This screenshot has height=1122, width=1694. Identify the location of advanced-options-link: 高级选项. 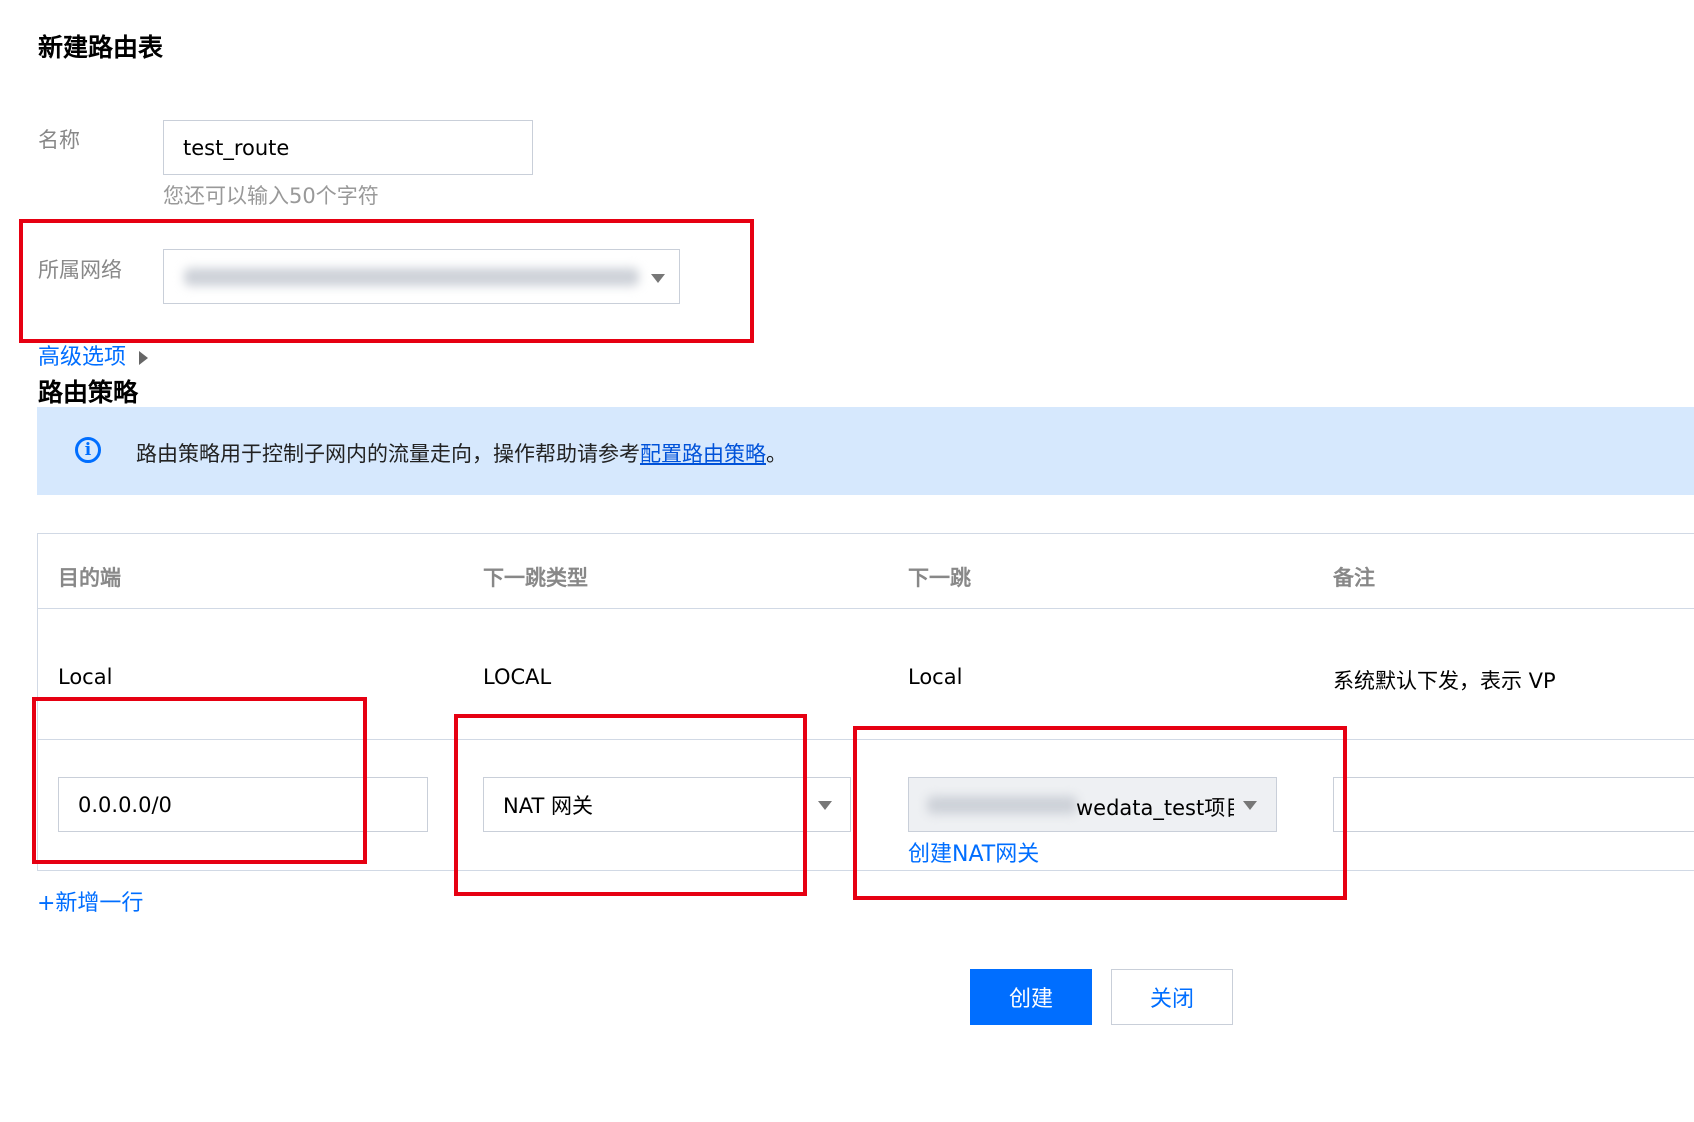
(93, 355).